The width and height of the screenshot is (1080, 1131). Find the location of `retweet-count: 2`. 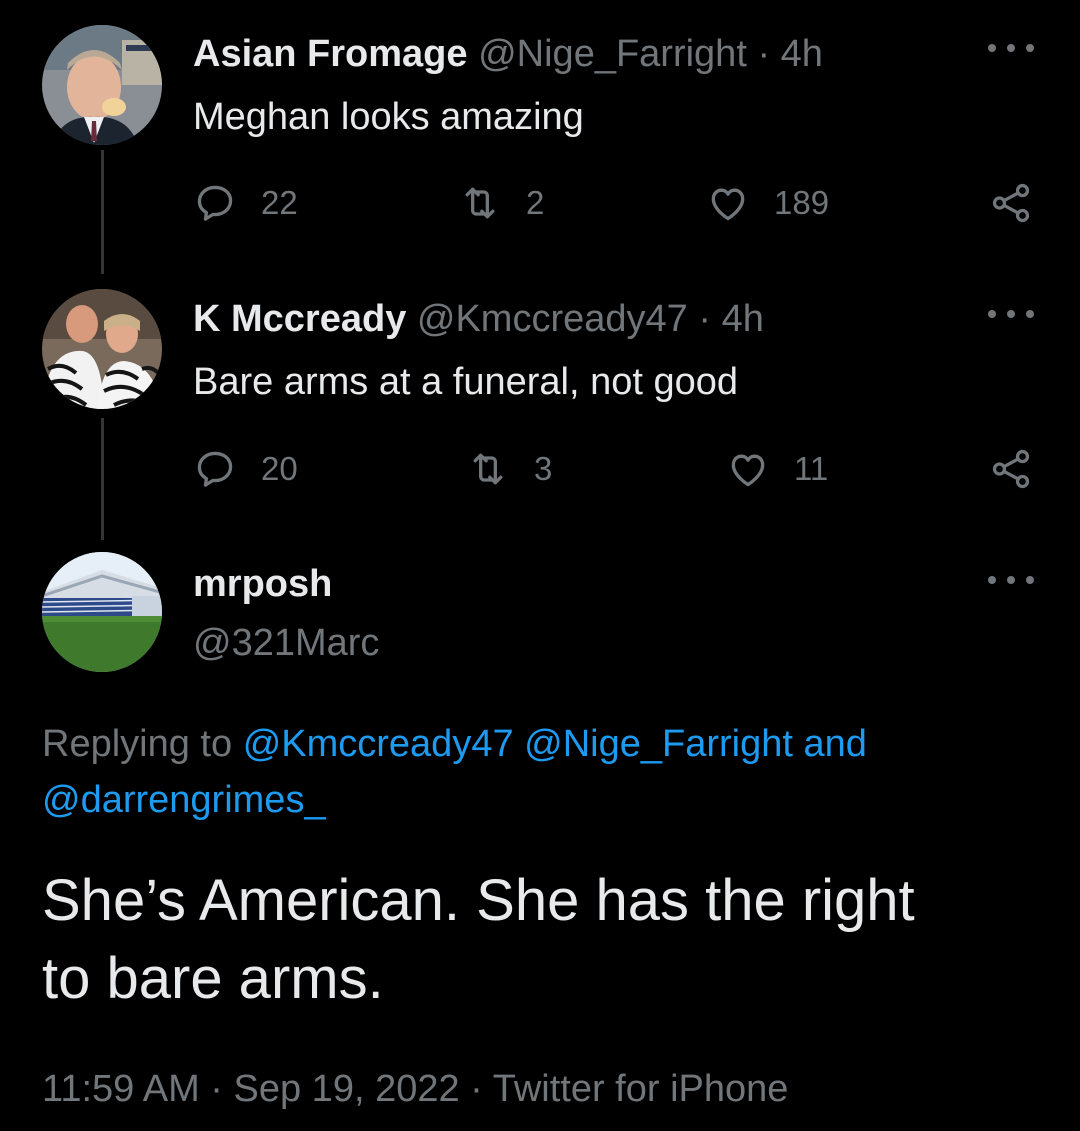

retweet-count: 2 is located at coordinates (535, 202).